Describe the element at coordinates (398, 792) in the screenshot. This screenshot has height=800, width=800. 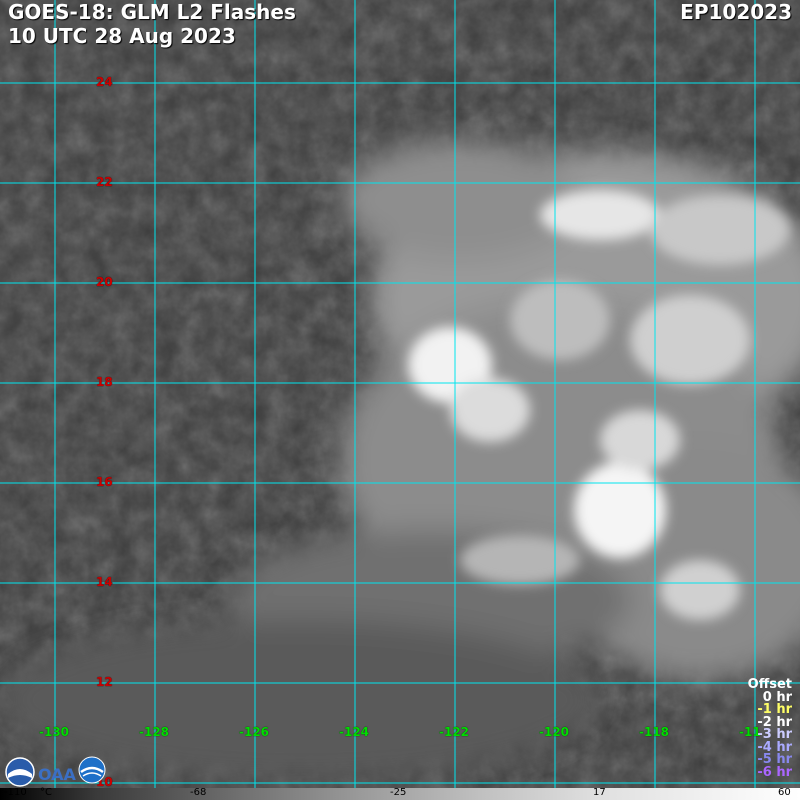
I see `colorbar-tick-3: -25` at that location.